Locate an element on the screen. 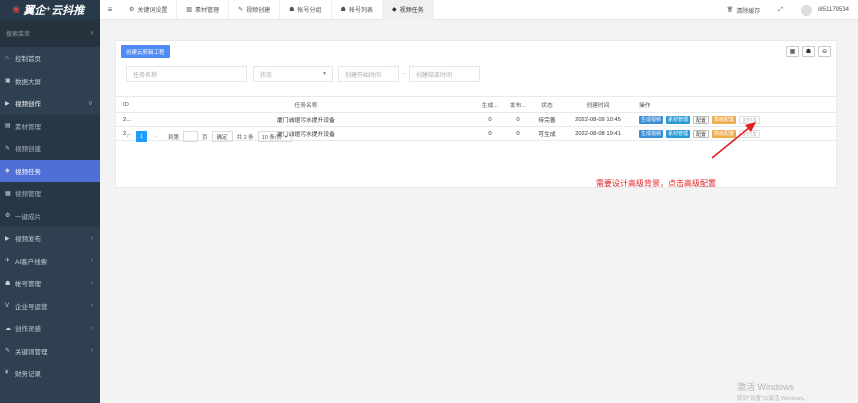  cell-task-name: 厦门诚煜污水提升设备 is located at coordinates (306, 119).